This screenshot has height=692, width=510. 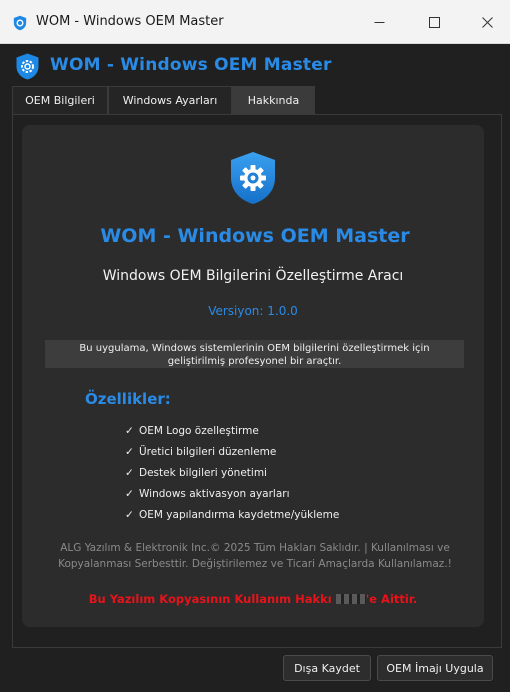 I want to click on feature-item: ✓ OEM Logo özelleştirme, so click(x=232, y=430).